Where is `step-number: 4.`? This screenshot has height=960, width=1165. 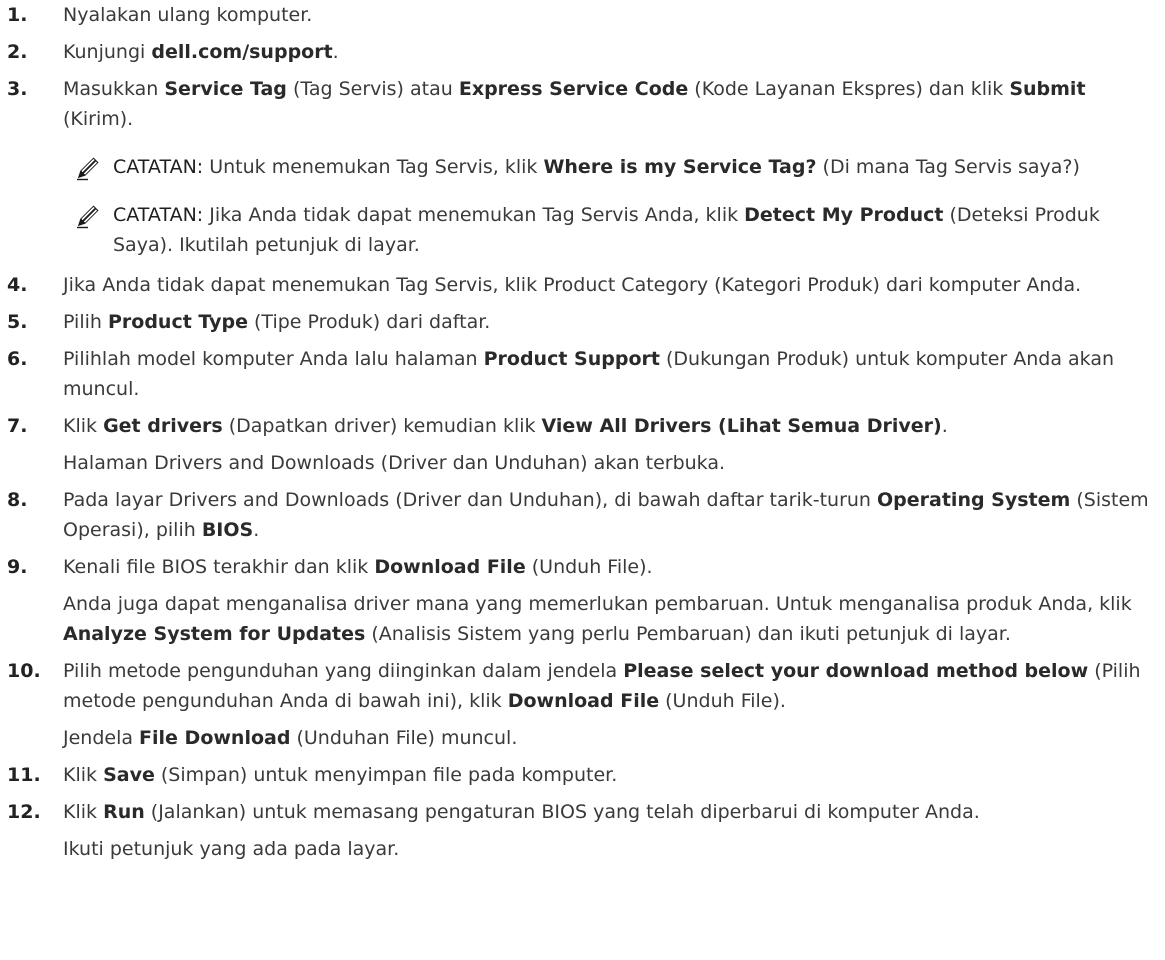
step-number: 4. is located at coordinates (17, 285).